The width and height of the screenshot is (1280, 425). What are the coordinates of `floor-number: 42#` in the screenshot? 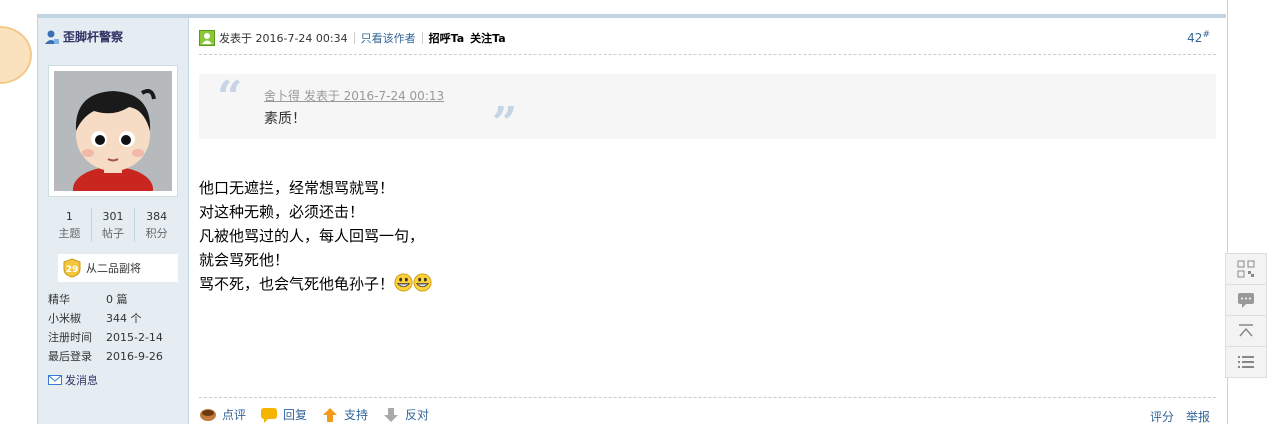 It's located at (1198, 37).